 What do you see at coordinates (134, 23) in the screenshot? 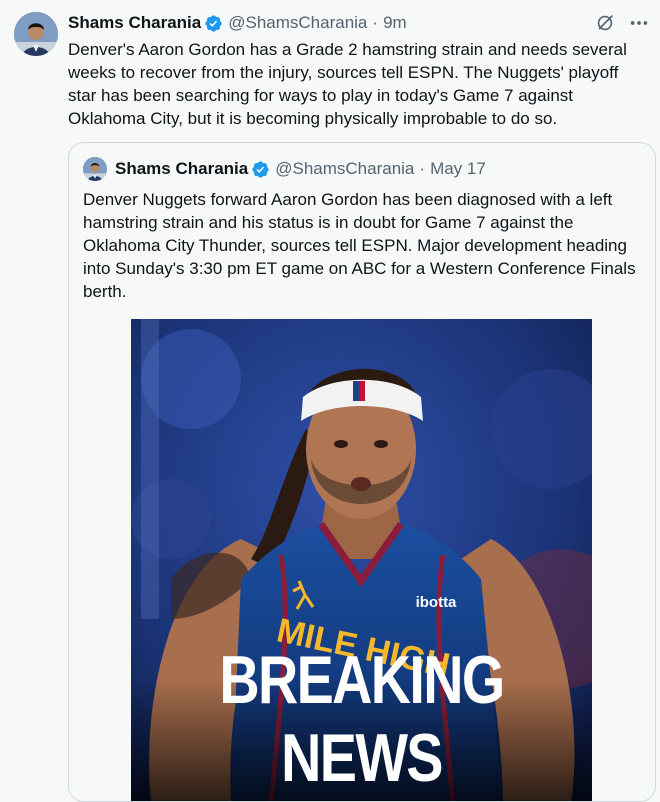
I see `author-name: Shams Charania` at bounding box center [134, 23].